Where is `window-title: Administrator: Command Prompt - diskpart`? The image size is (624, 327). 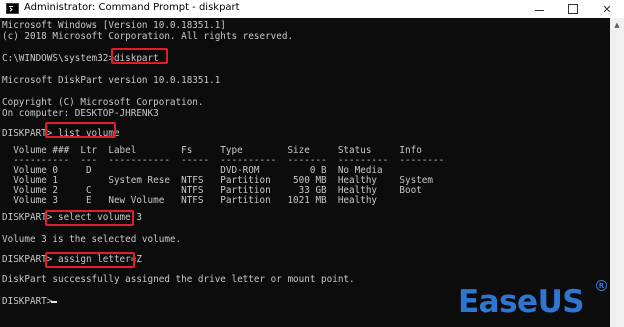 window-title: Administrator: Command Prompt - diskpart is located at coordinates (132, 7).